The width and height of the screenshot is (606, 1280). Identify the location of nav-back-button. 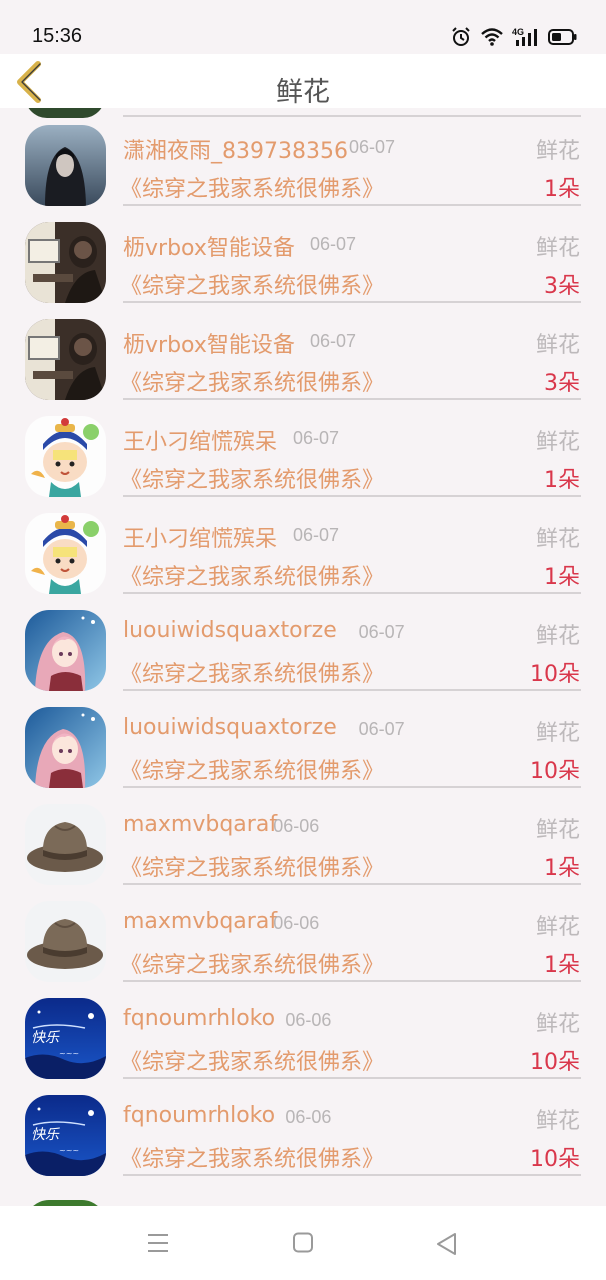
(448, 1244).